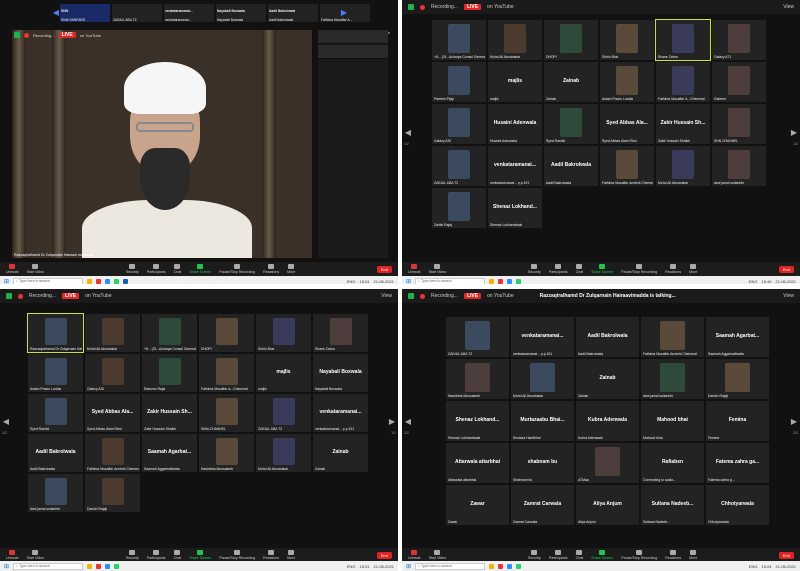 The width and height of the screenshot is (800, 571). What do you see at coordinates (459, 208) in the screenshot?
I see `participant-tile: Zainib Rajaj` at bounding box center [459, 208].